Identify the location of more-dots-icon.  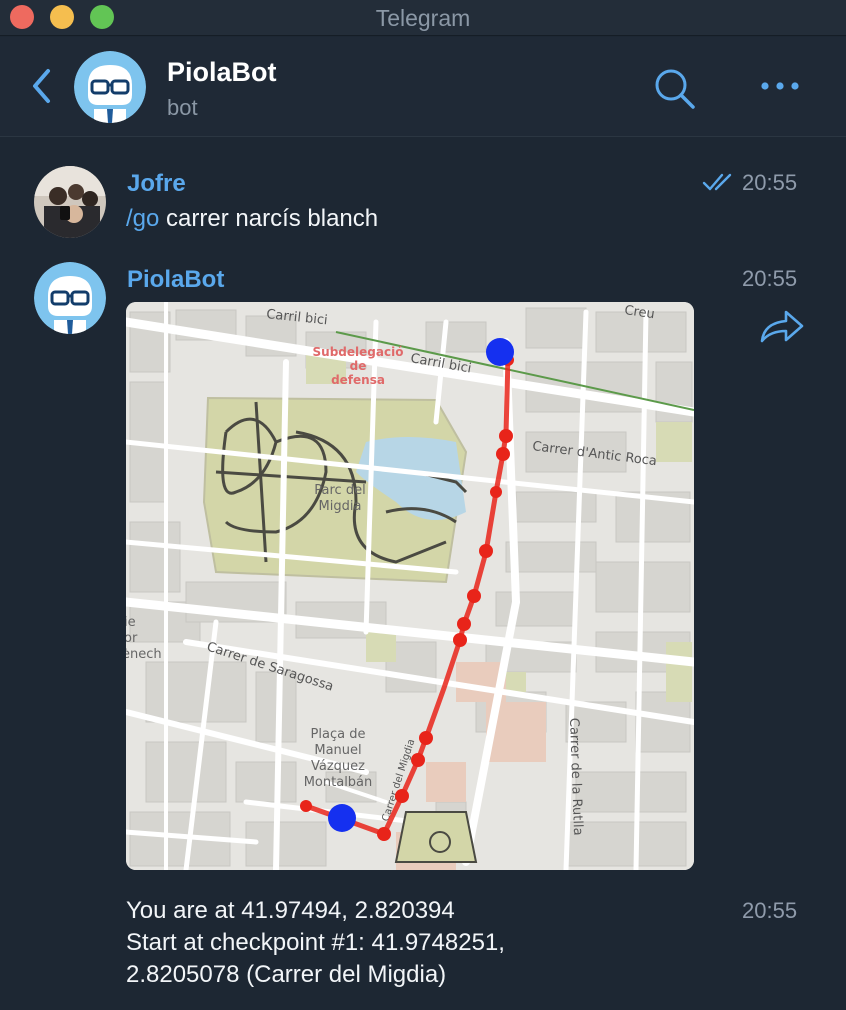
(780, 86).